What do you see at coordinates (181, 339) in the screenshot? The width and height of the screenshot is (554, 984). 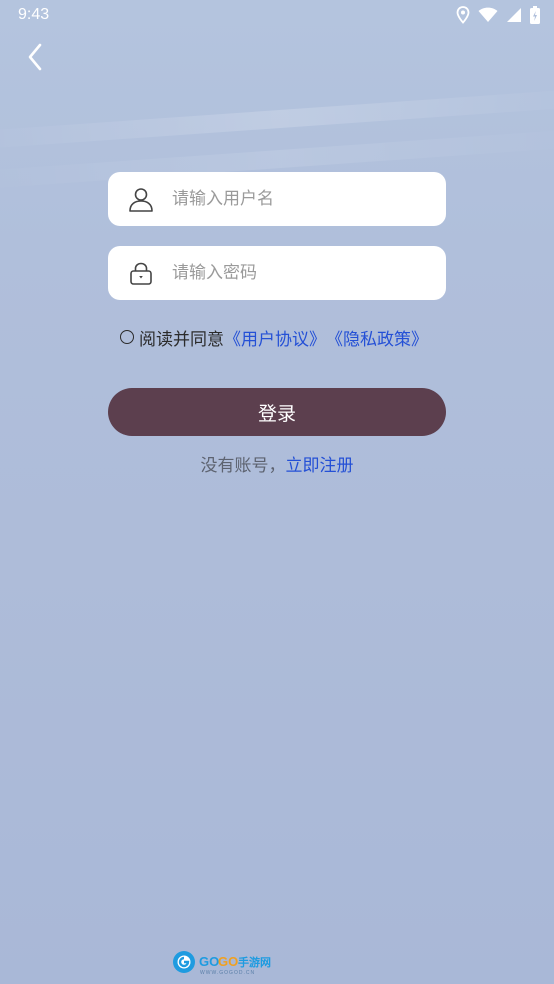 I see `agreement-prefix: 阅读并同意` at bounding box center [181, 339].